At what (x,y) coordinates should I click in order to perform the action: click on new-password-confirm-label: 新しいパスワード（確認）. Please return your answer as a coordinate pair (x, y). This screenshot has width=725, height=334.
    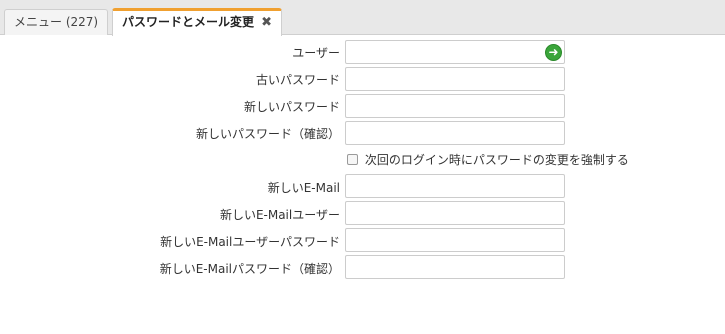
    Looking at the image, I should click on (267, 134).